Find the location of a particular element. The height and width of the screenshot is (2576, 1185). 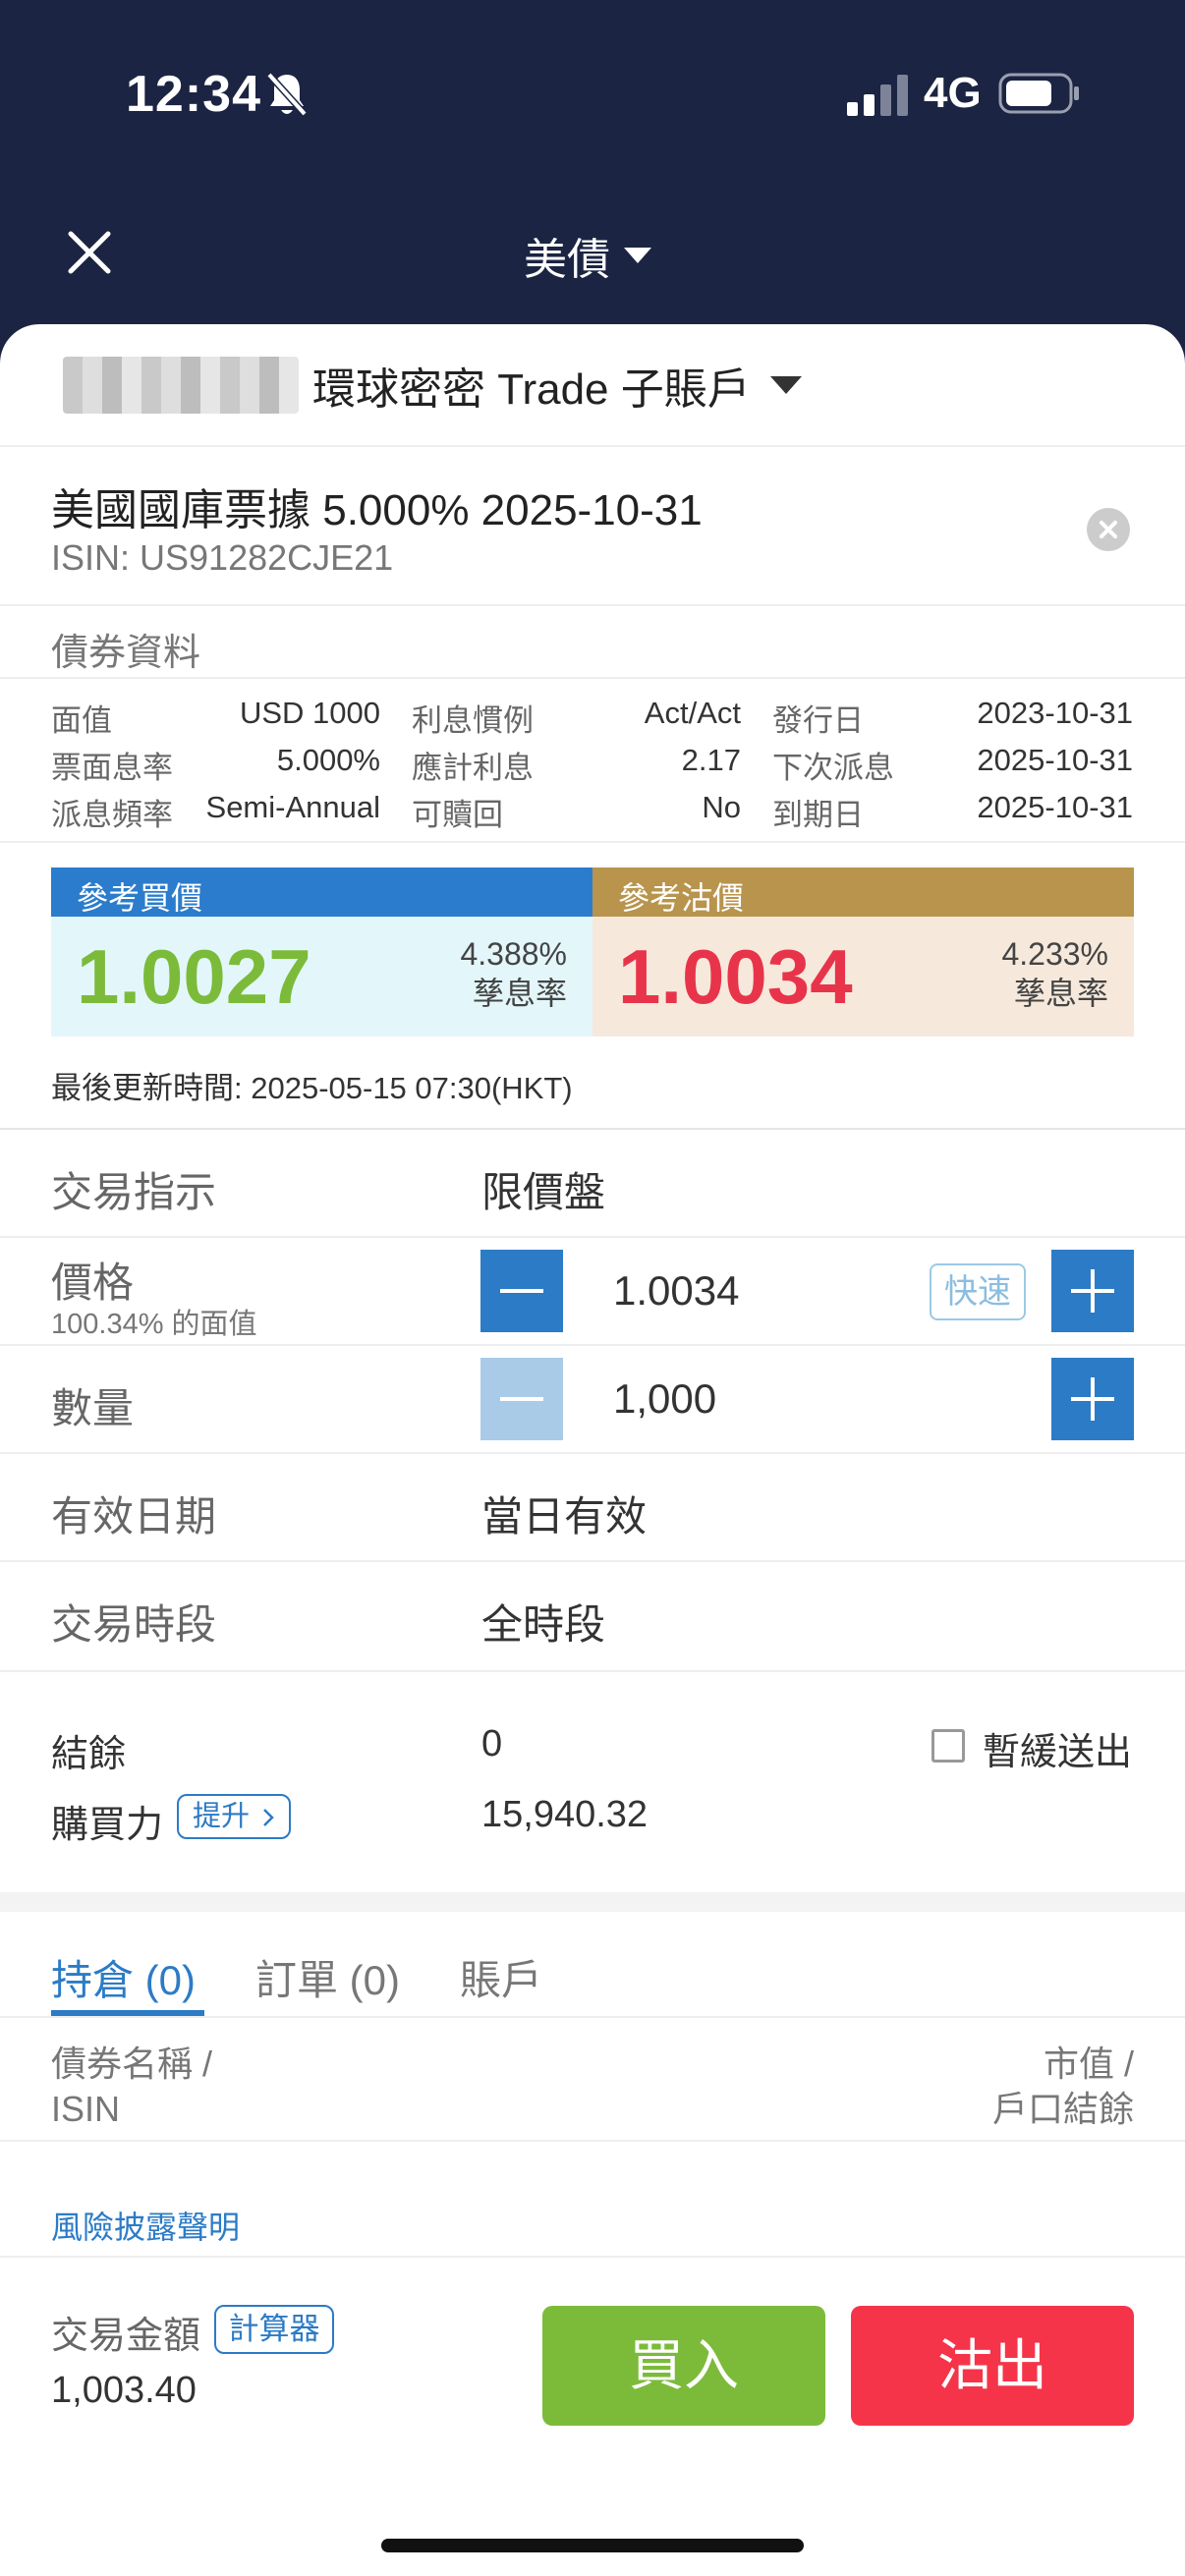

info-label: 應計利息 is located at coordinates (473, 768).